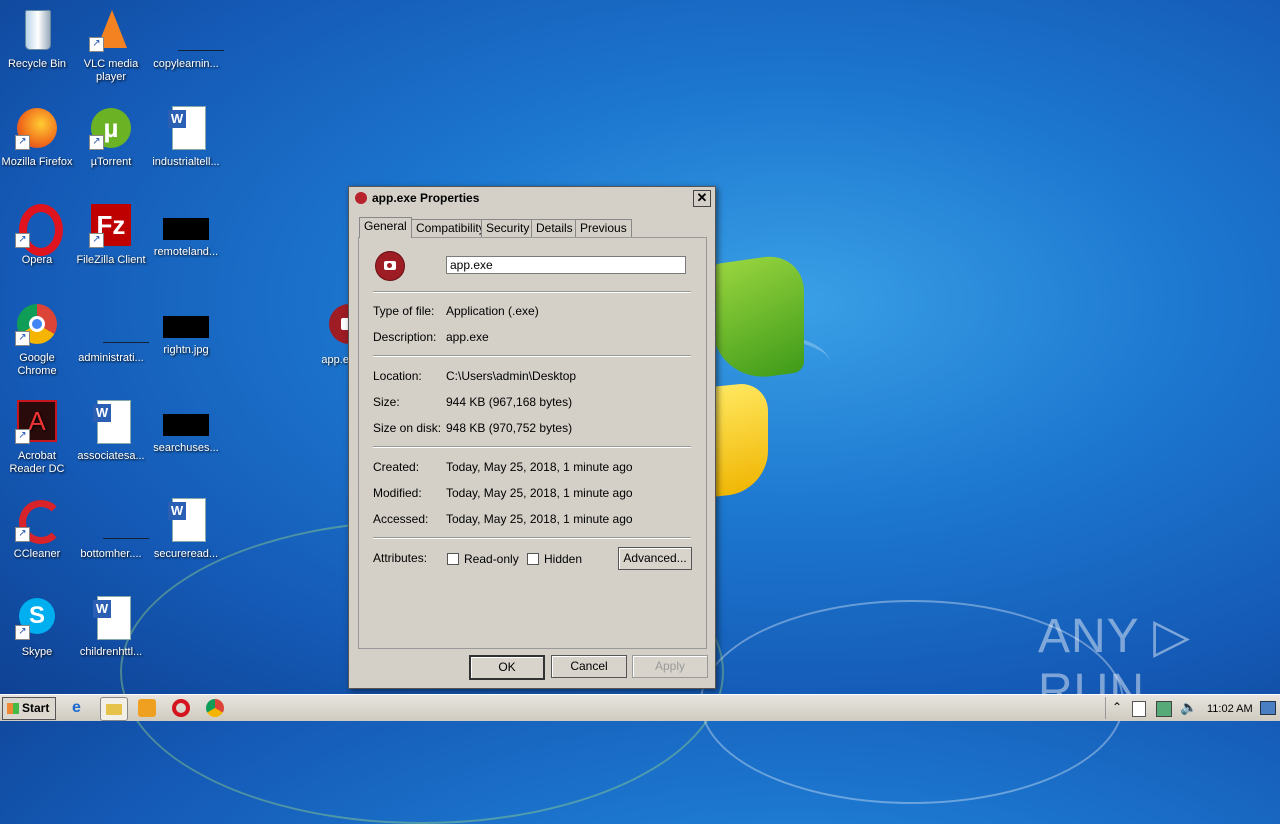 This screenshot has width=1280, height=824. I want to click on vlc-icon: ↗, so click(111, 30).